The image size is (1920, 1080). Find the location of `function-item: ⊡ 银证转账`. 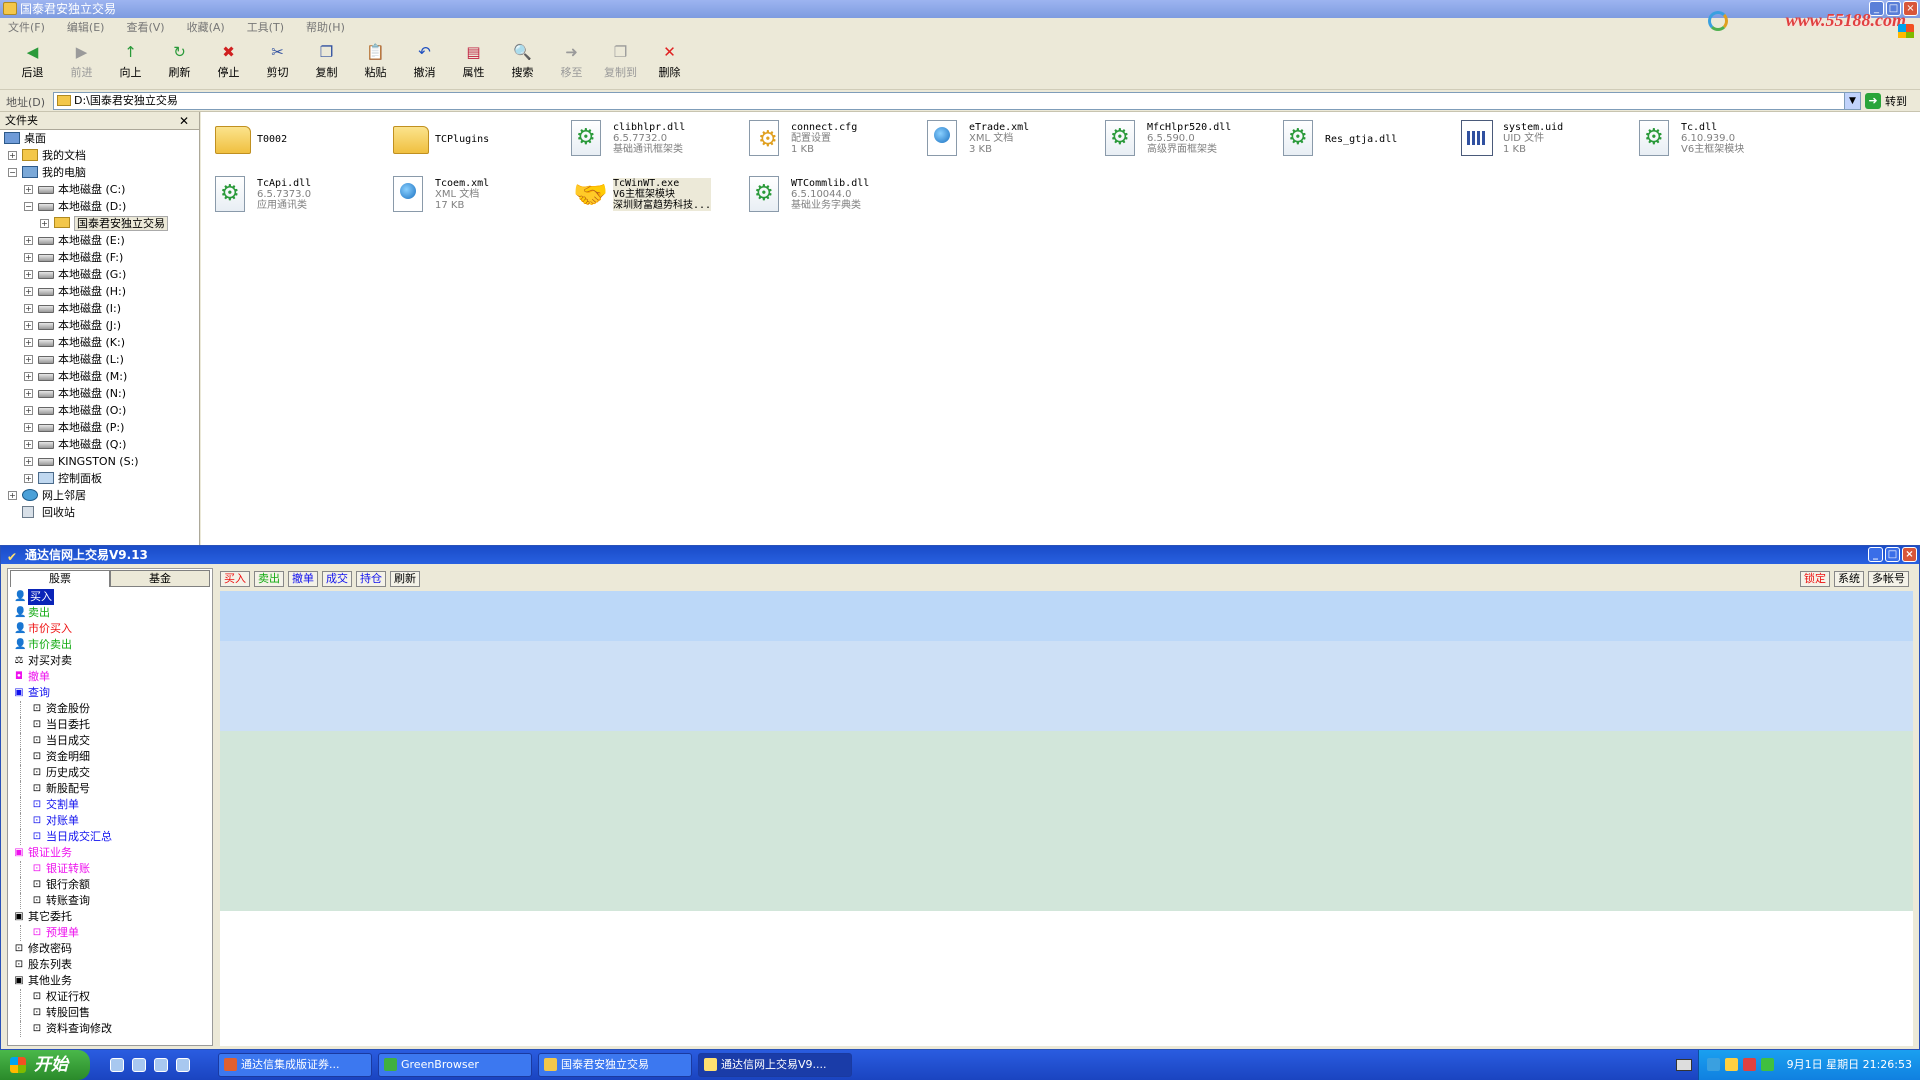

function-item: ⊡ 银证转账 is located at coordinates (110, 869).